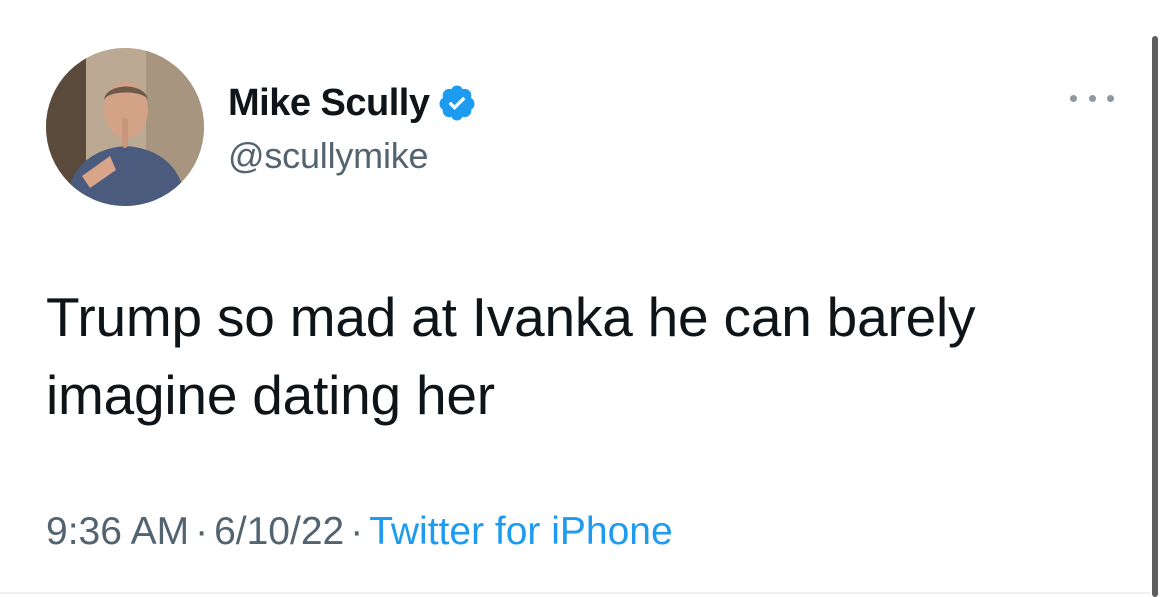 This screenshot has width=1170, height=597. Describe the element at coordinates (1155, 316) in the screenshot. I see `scrollbar-thumb` at that location.